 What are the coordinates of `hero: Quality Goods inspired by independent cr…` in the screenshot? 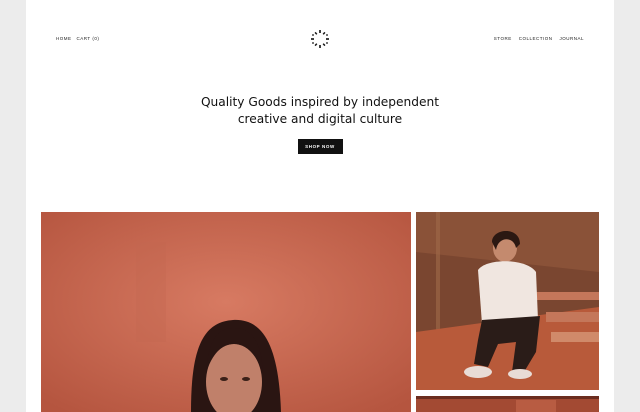 It's located at (320, 124).